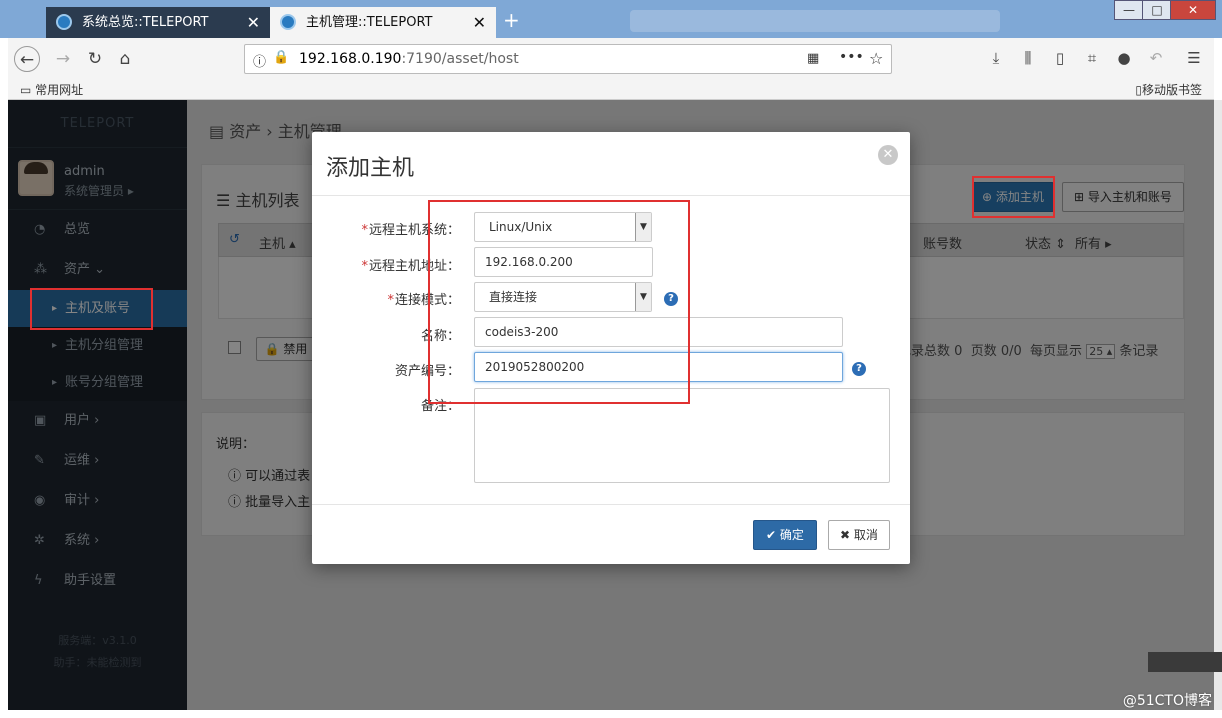 This screenshot has height=718, width=1222. What do you see at coordinates (511, 20) in the screenshot?
I see `new-tab-button: +` at bounding box center [511, 20].